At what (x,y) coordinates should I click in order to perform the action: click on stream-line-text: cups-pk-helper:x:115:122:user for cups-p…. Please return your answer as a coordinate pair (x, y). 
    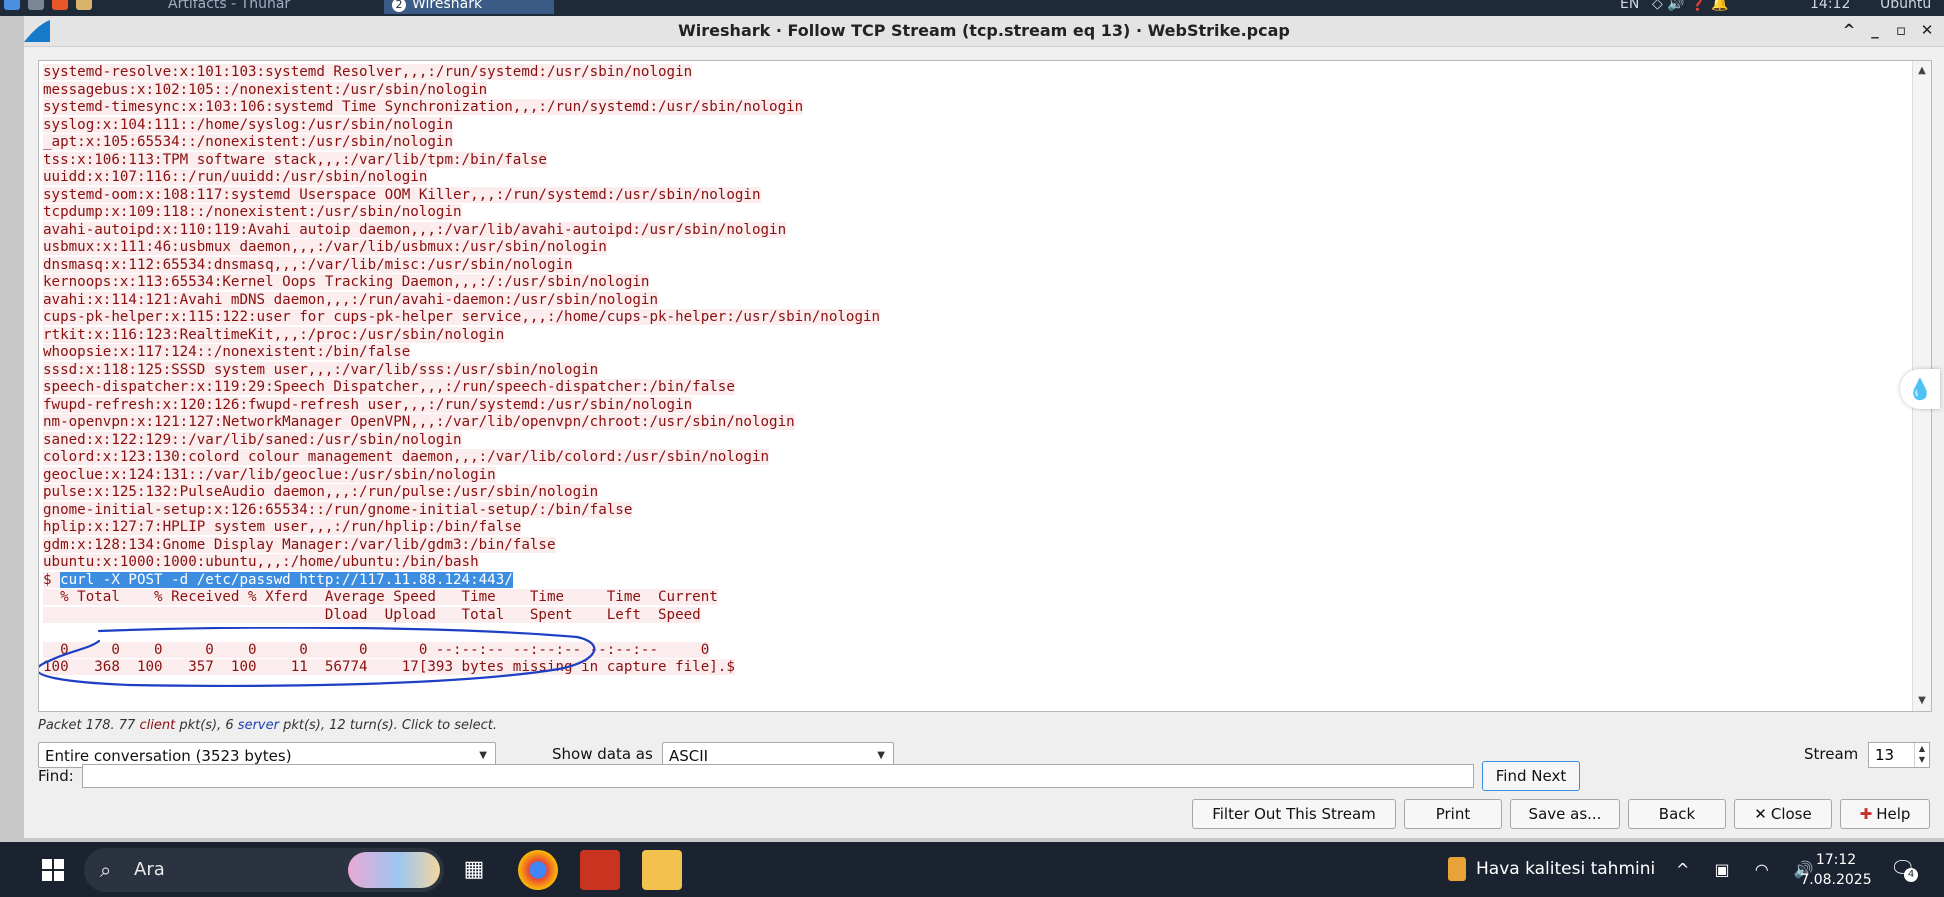
    Looking at the image, I should click on (462, 317).